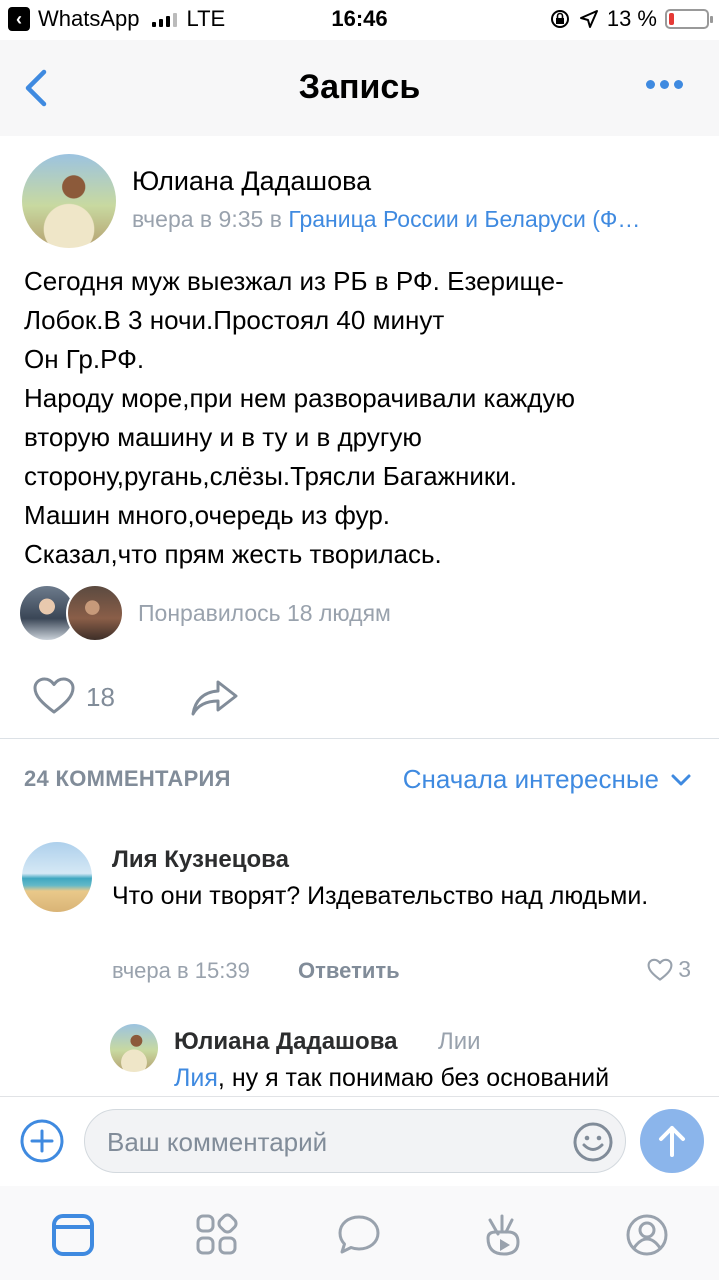 This screenshot has width=719, height=1280. Describe the element at coordinates (200, 860) in the screenshot. I see `comment-author: Лия Кузнецова` at that location.